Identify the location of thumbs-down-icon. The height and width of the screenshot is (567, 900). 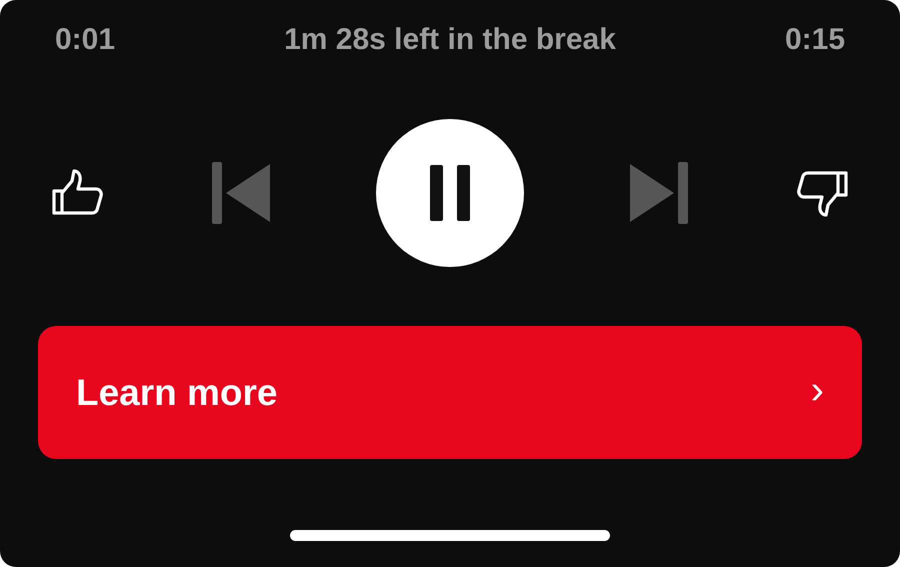
(822, 193).